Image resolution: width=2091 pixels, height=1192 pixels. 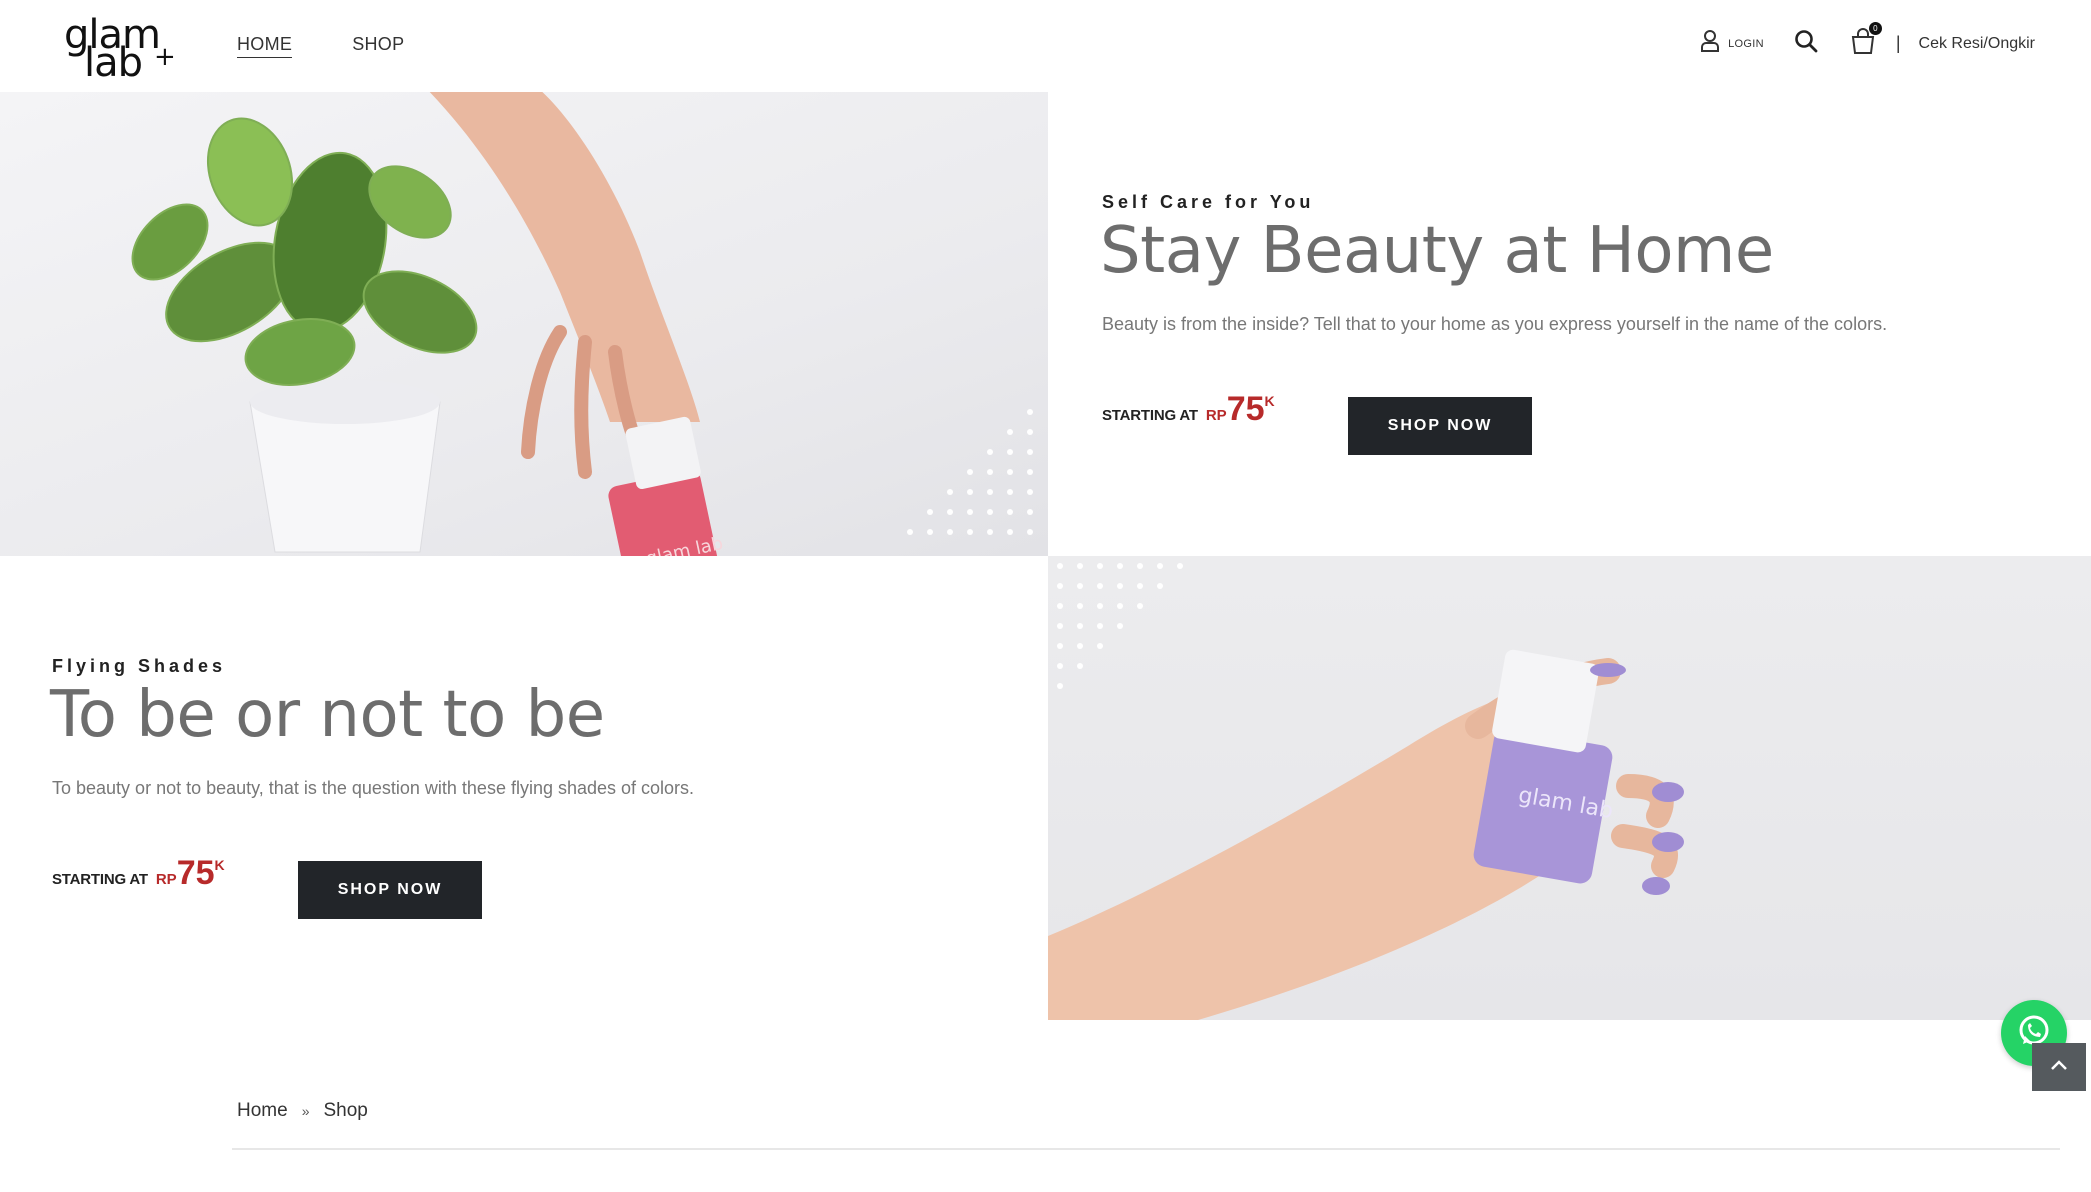 I want to click on banner-kicker: Self Care for You, so click(x=1208, y=202).